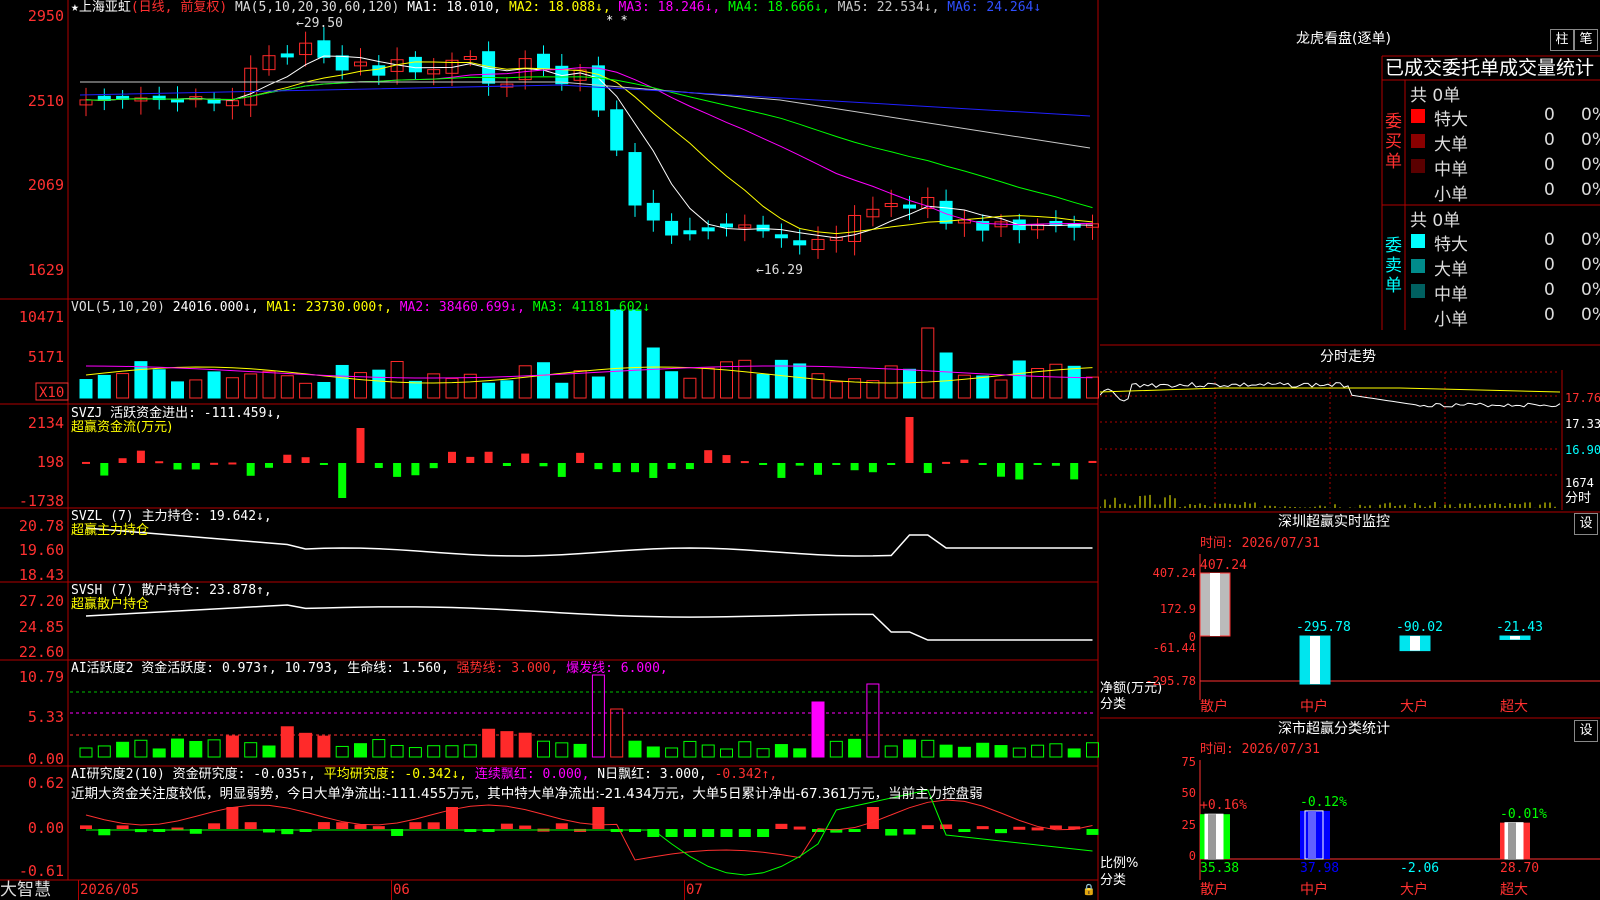  I want to click on classify-category: 中户, so click(1314, 890).